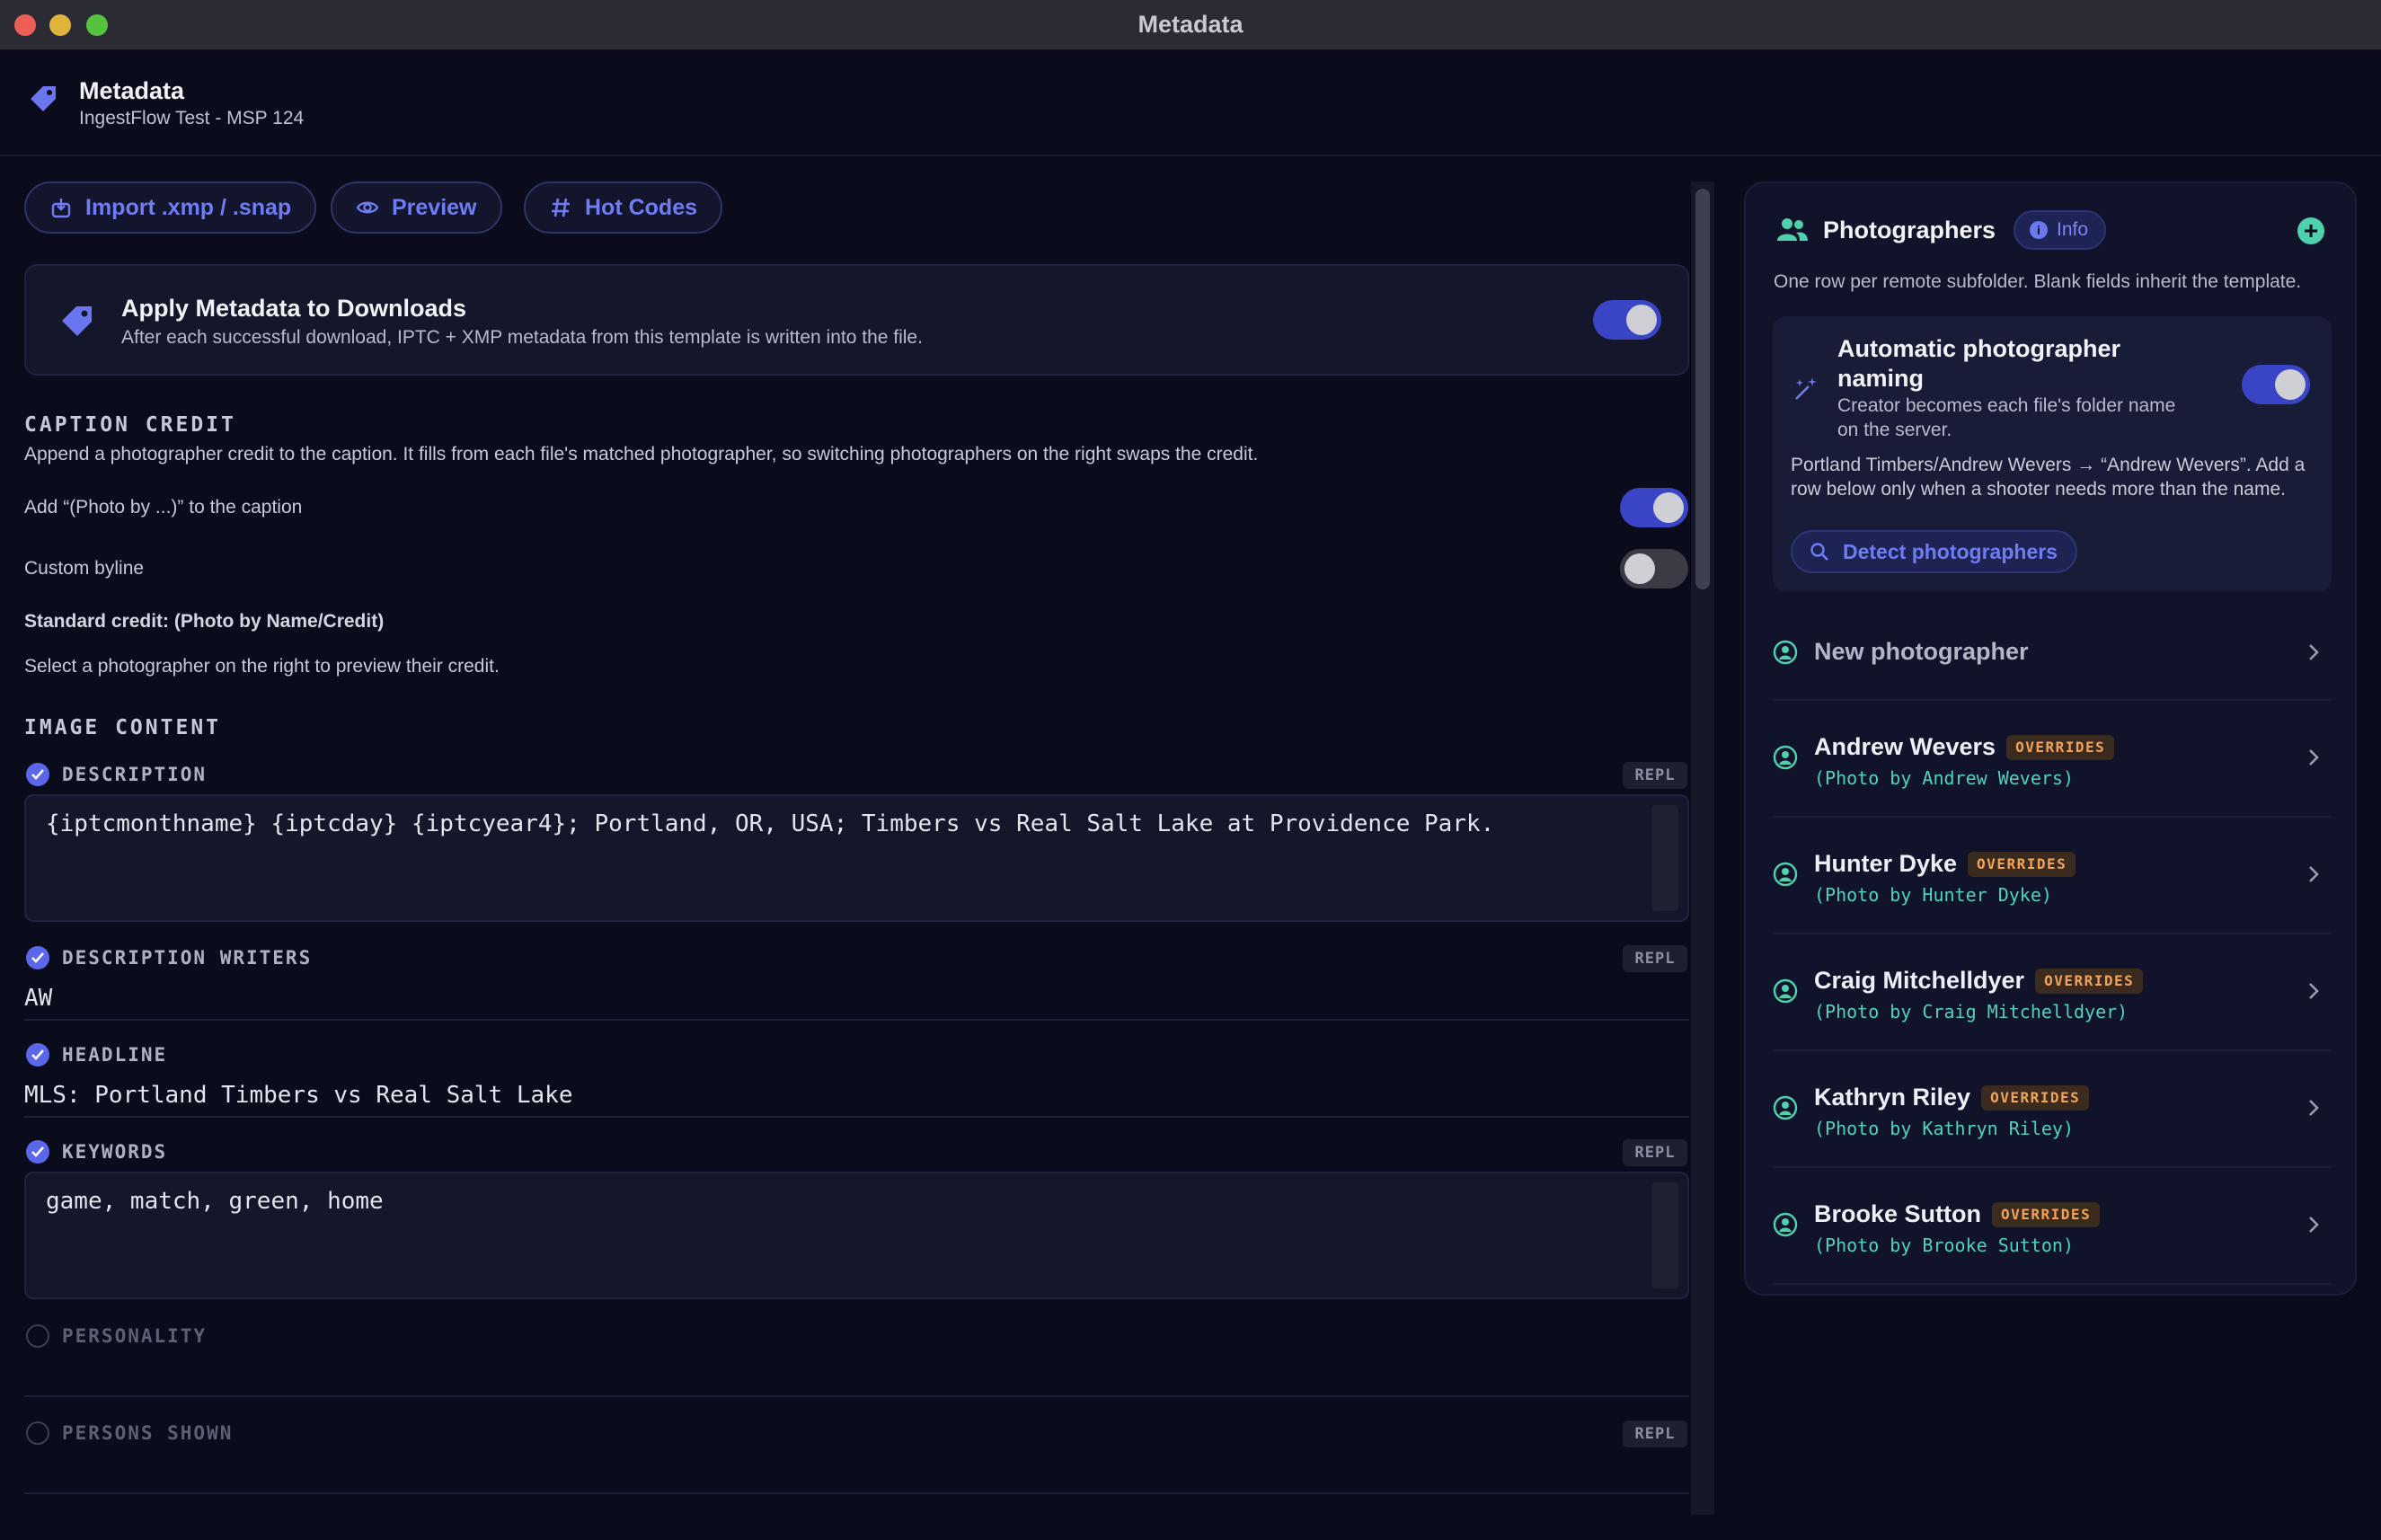 Image resolution: width=2381 pixels, height=1540 pixels. What do you see at coordinates (1702, 848) in the screenshot?
I see `main-scrollbar` at bounding box center [1702, 848].